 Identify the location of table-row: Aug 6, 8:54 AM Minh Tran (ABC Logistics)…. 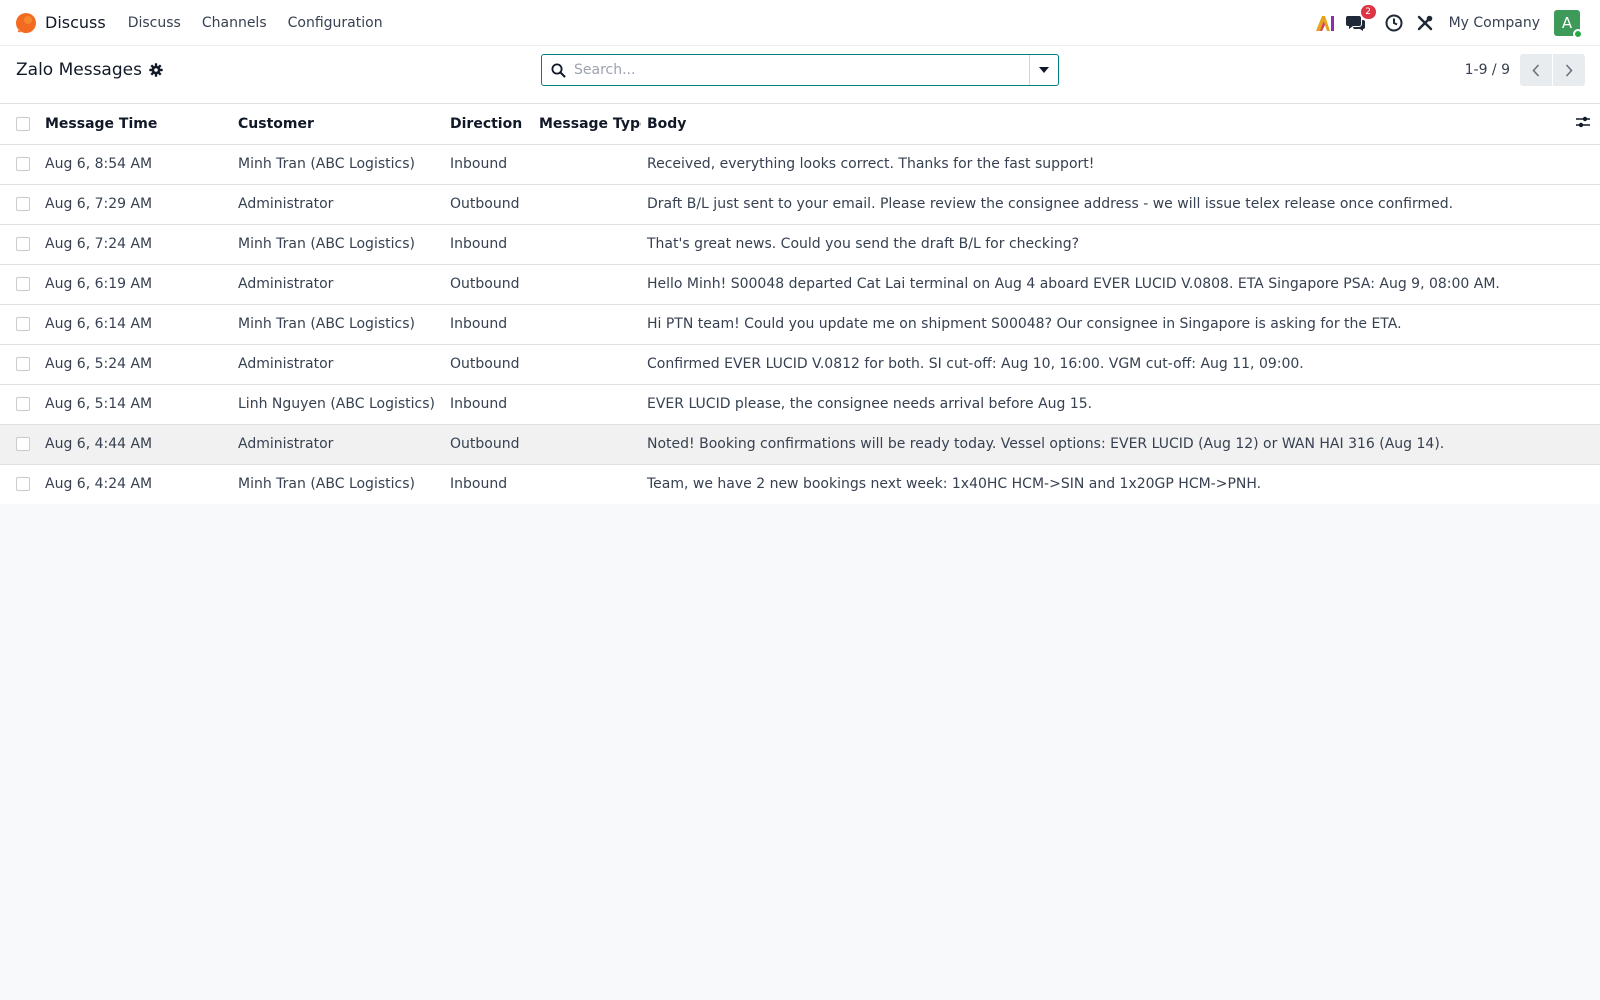
(800, 164).